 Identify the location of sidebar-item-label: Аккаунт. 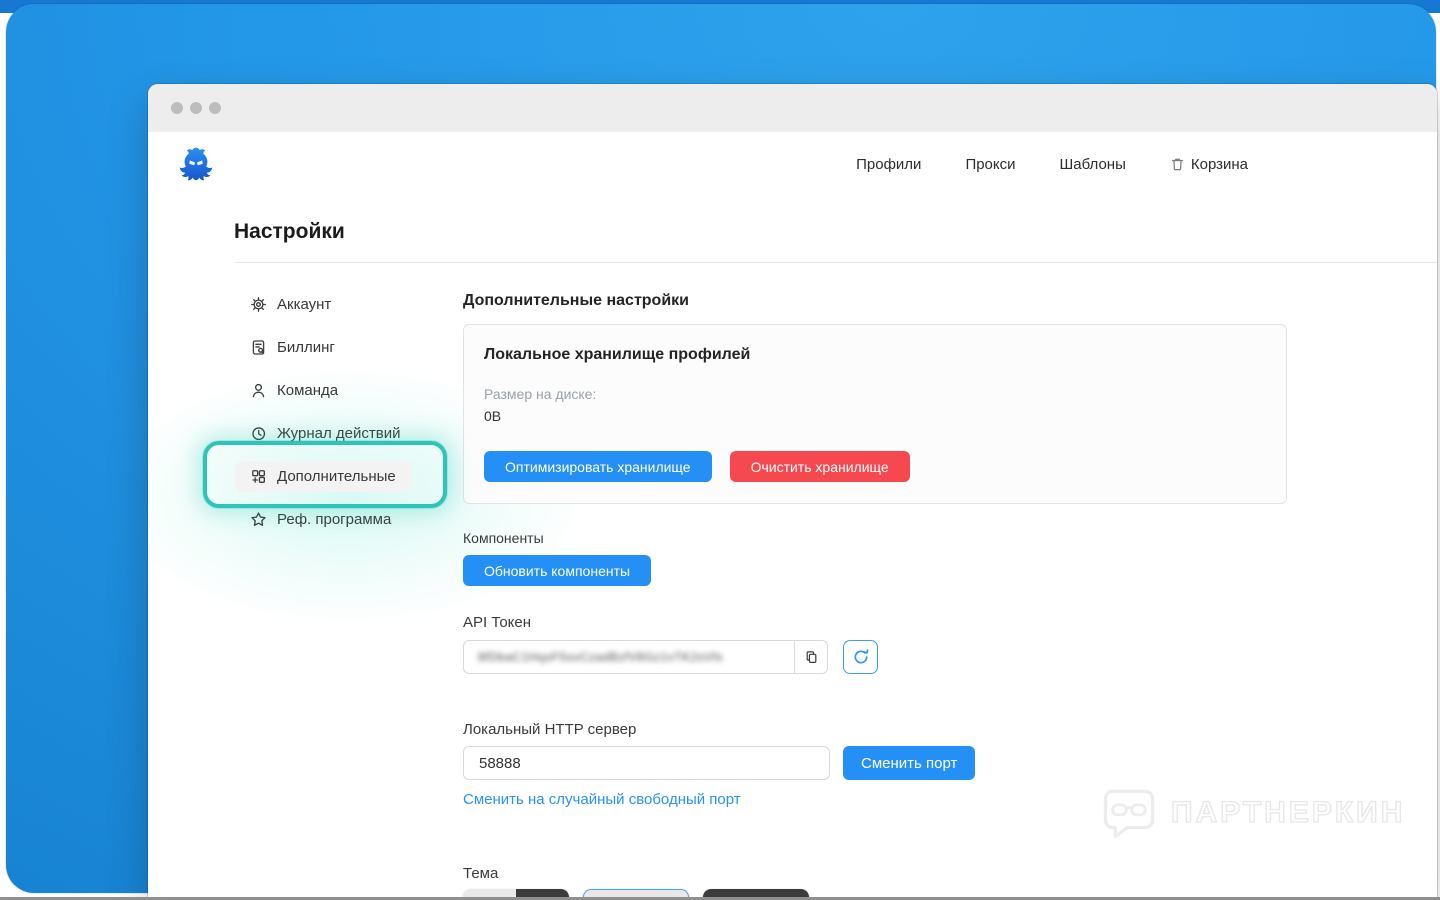
(304, 304).